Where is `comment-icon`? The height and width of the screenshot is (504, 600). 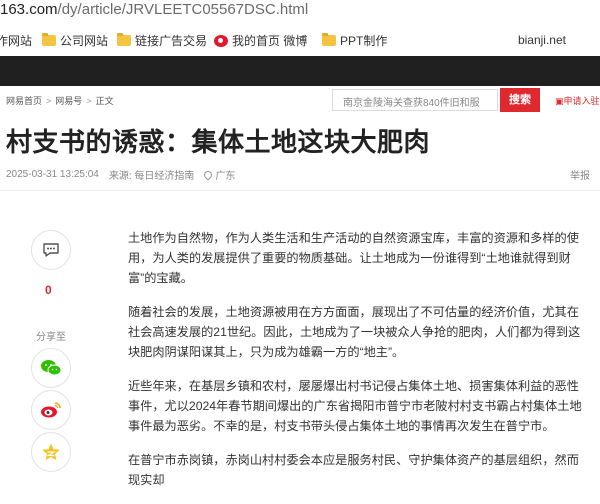 comment-icon is located at coordinates (51, 250).